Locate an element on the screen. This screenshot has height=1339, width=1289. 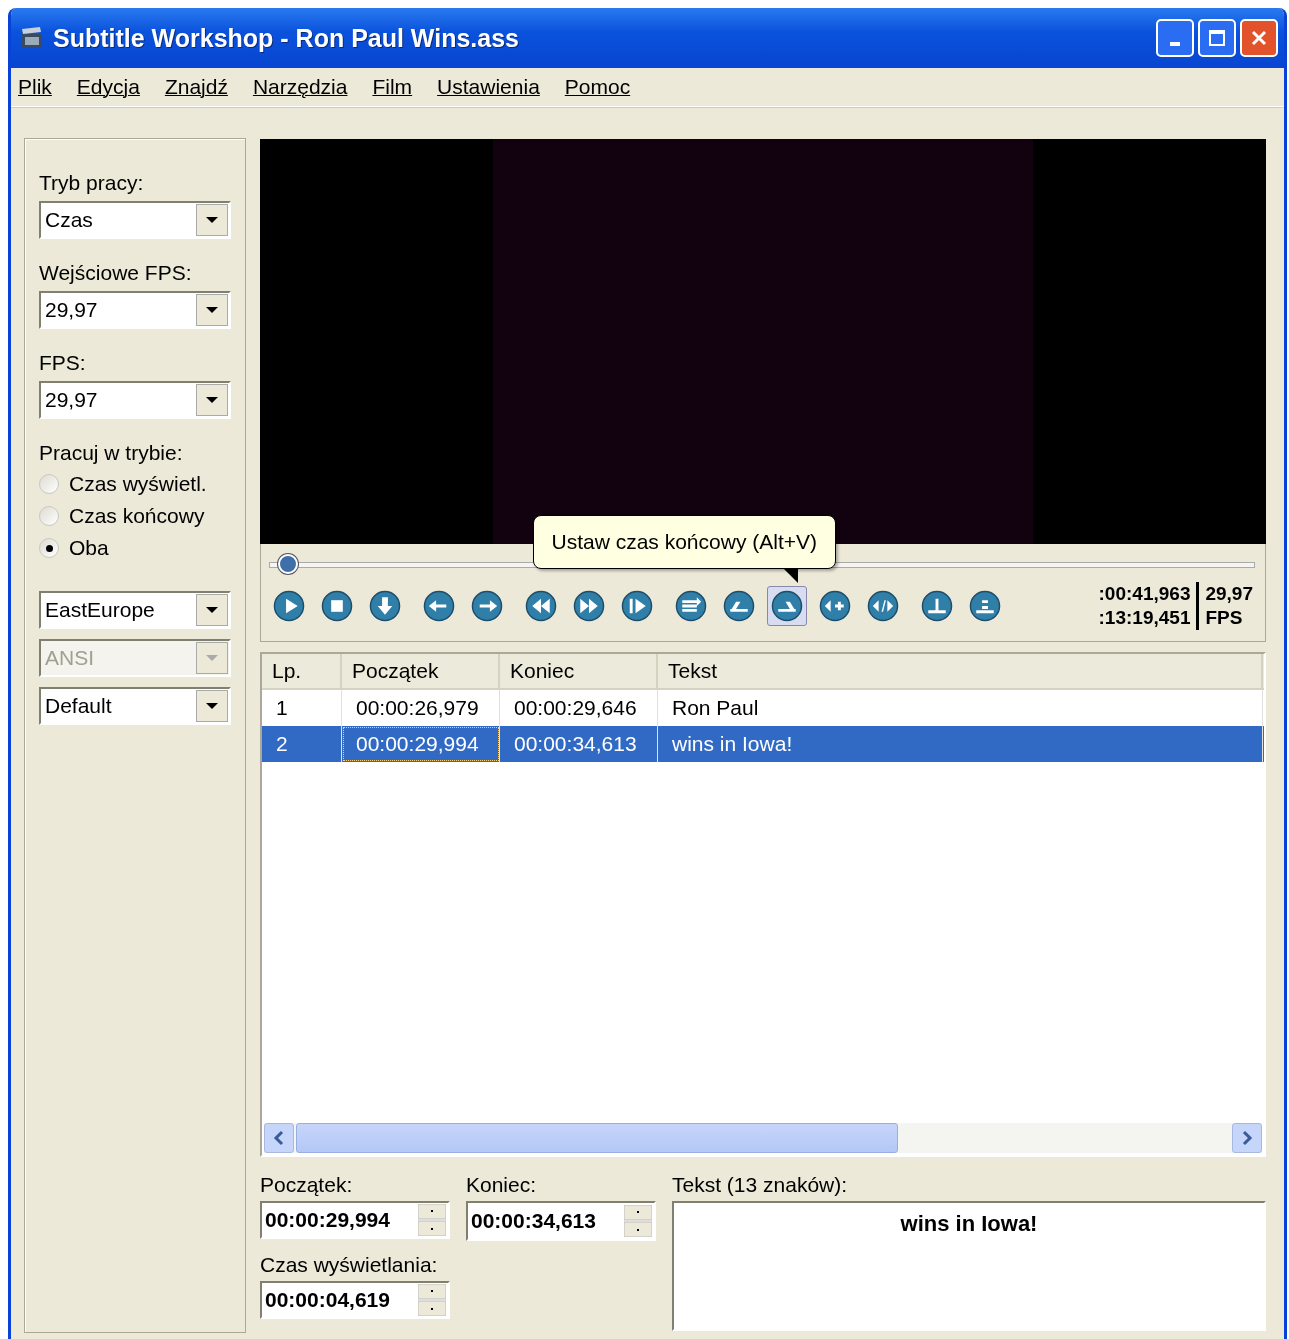
field-label: FPS: is located at coordinates (63, 363).